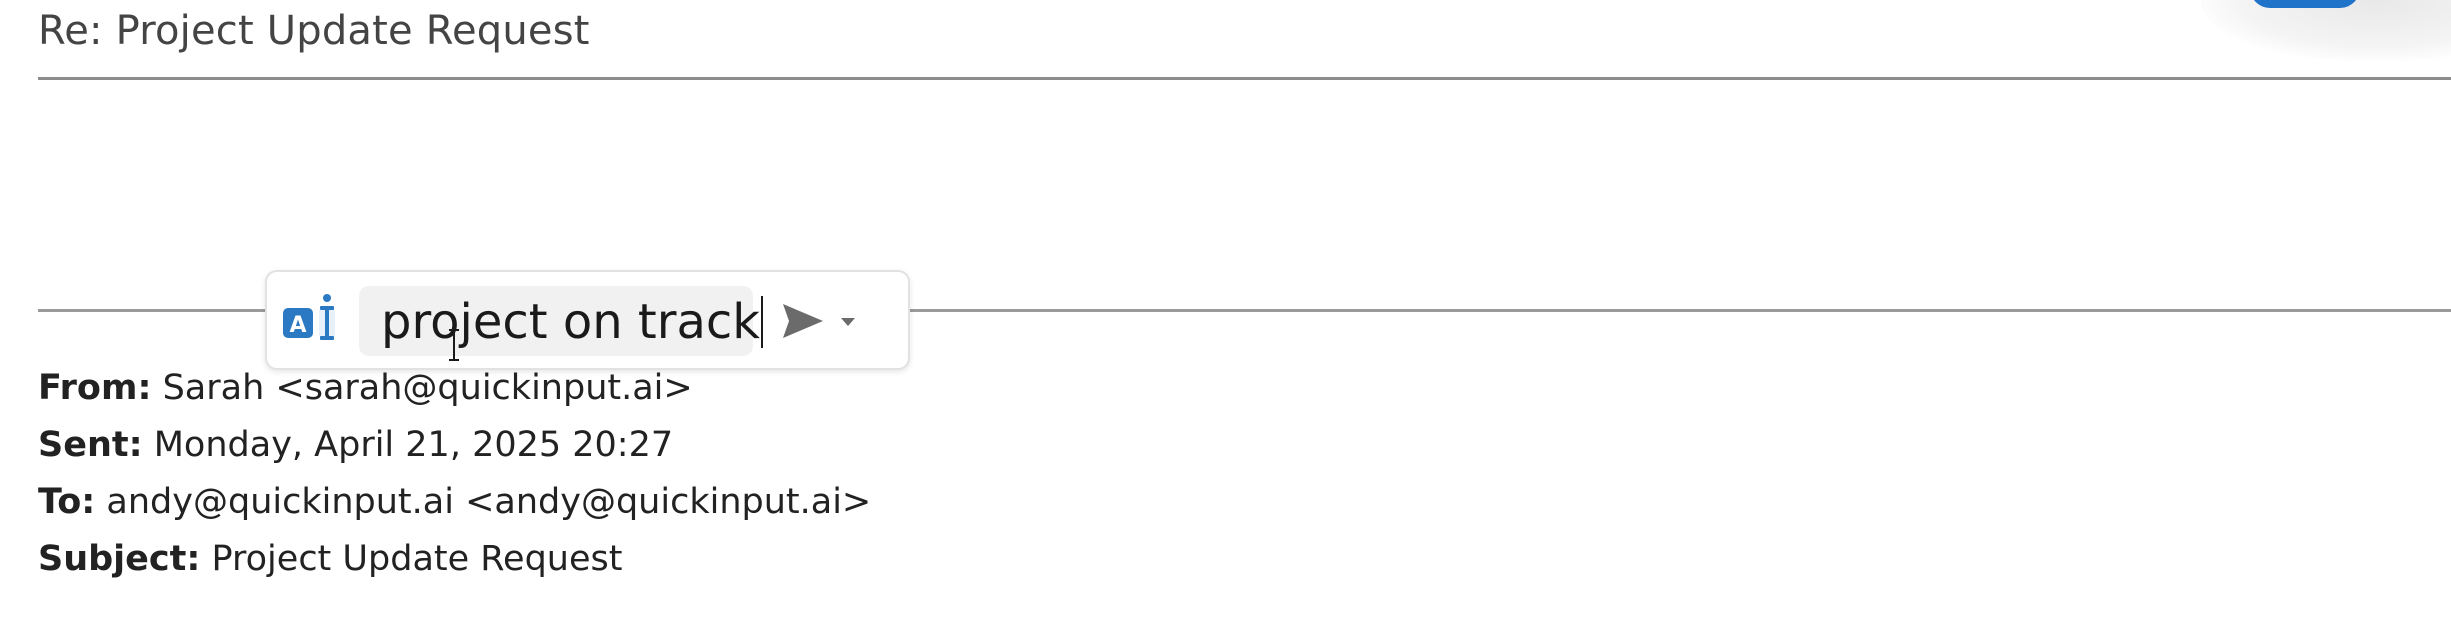 The height and width of the screenshot is (622, 2451). I want to click on prompt-input: project on track, so click(561, 321).